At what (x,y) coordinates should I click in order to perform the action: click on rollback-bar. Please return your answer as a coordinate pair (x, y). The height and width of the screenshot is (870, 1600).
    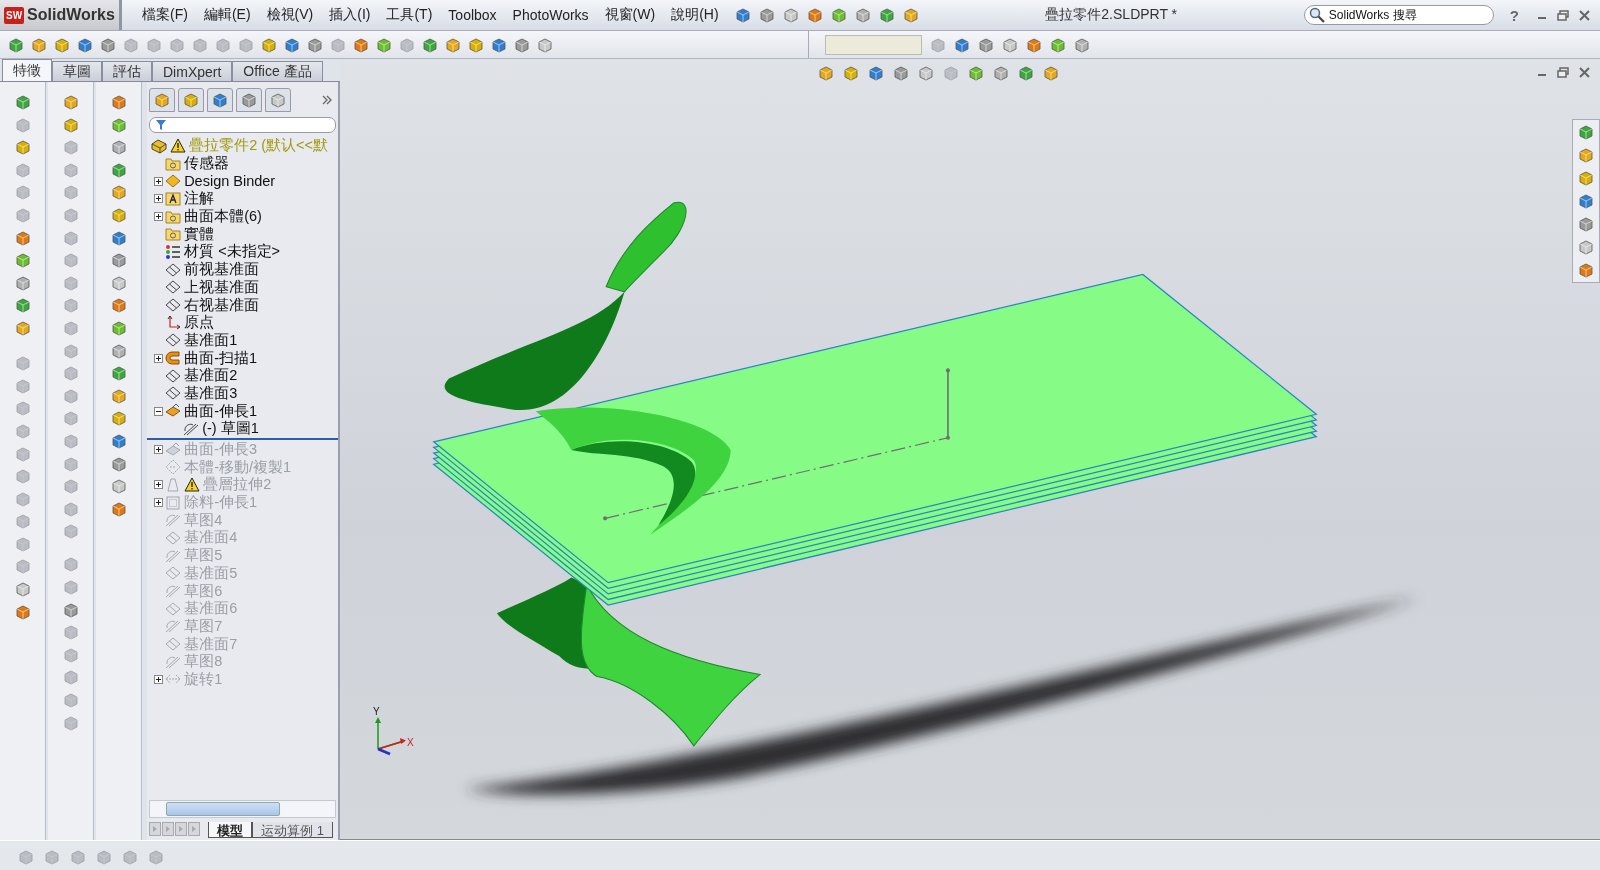
    Looking at the image, I should click on (242, 438).